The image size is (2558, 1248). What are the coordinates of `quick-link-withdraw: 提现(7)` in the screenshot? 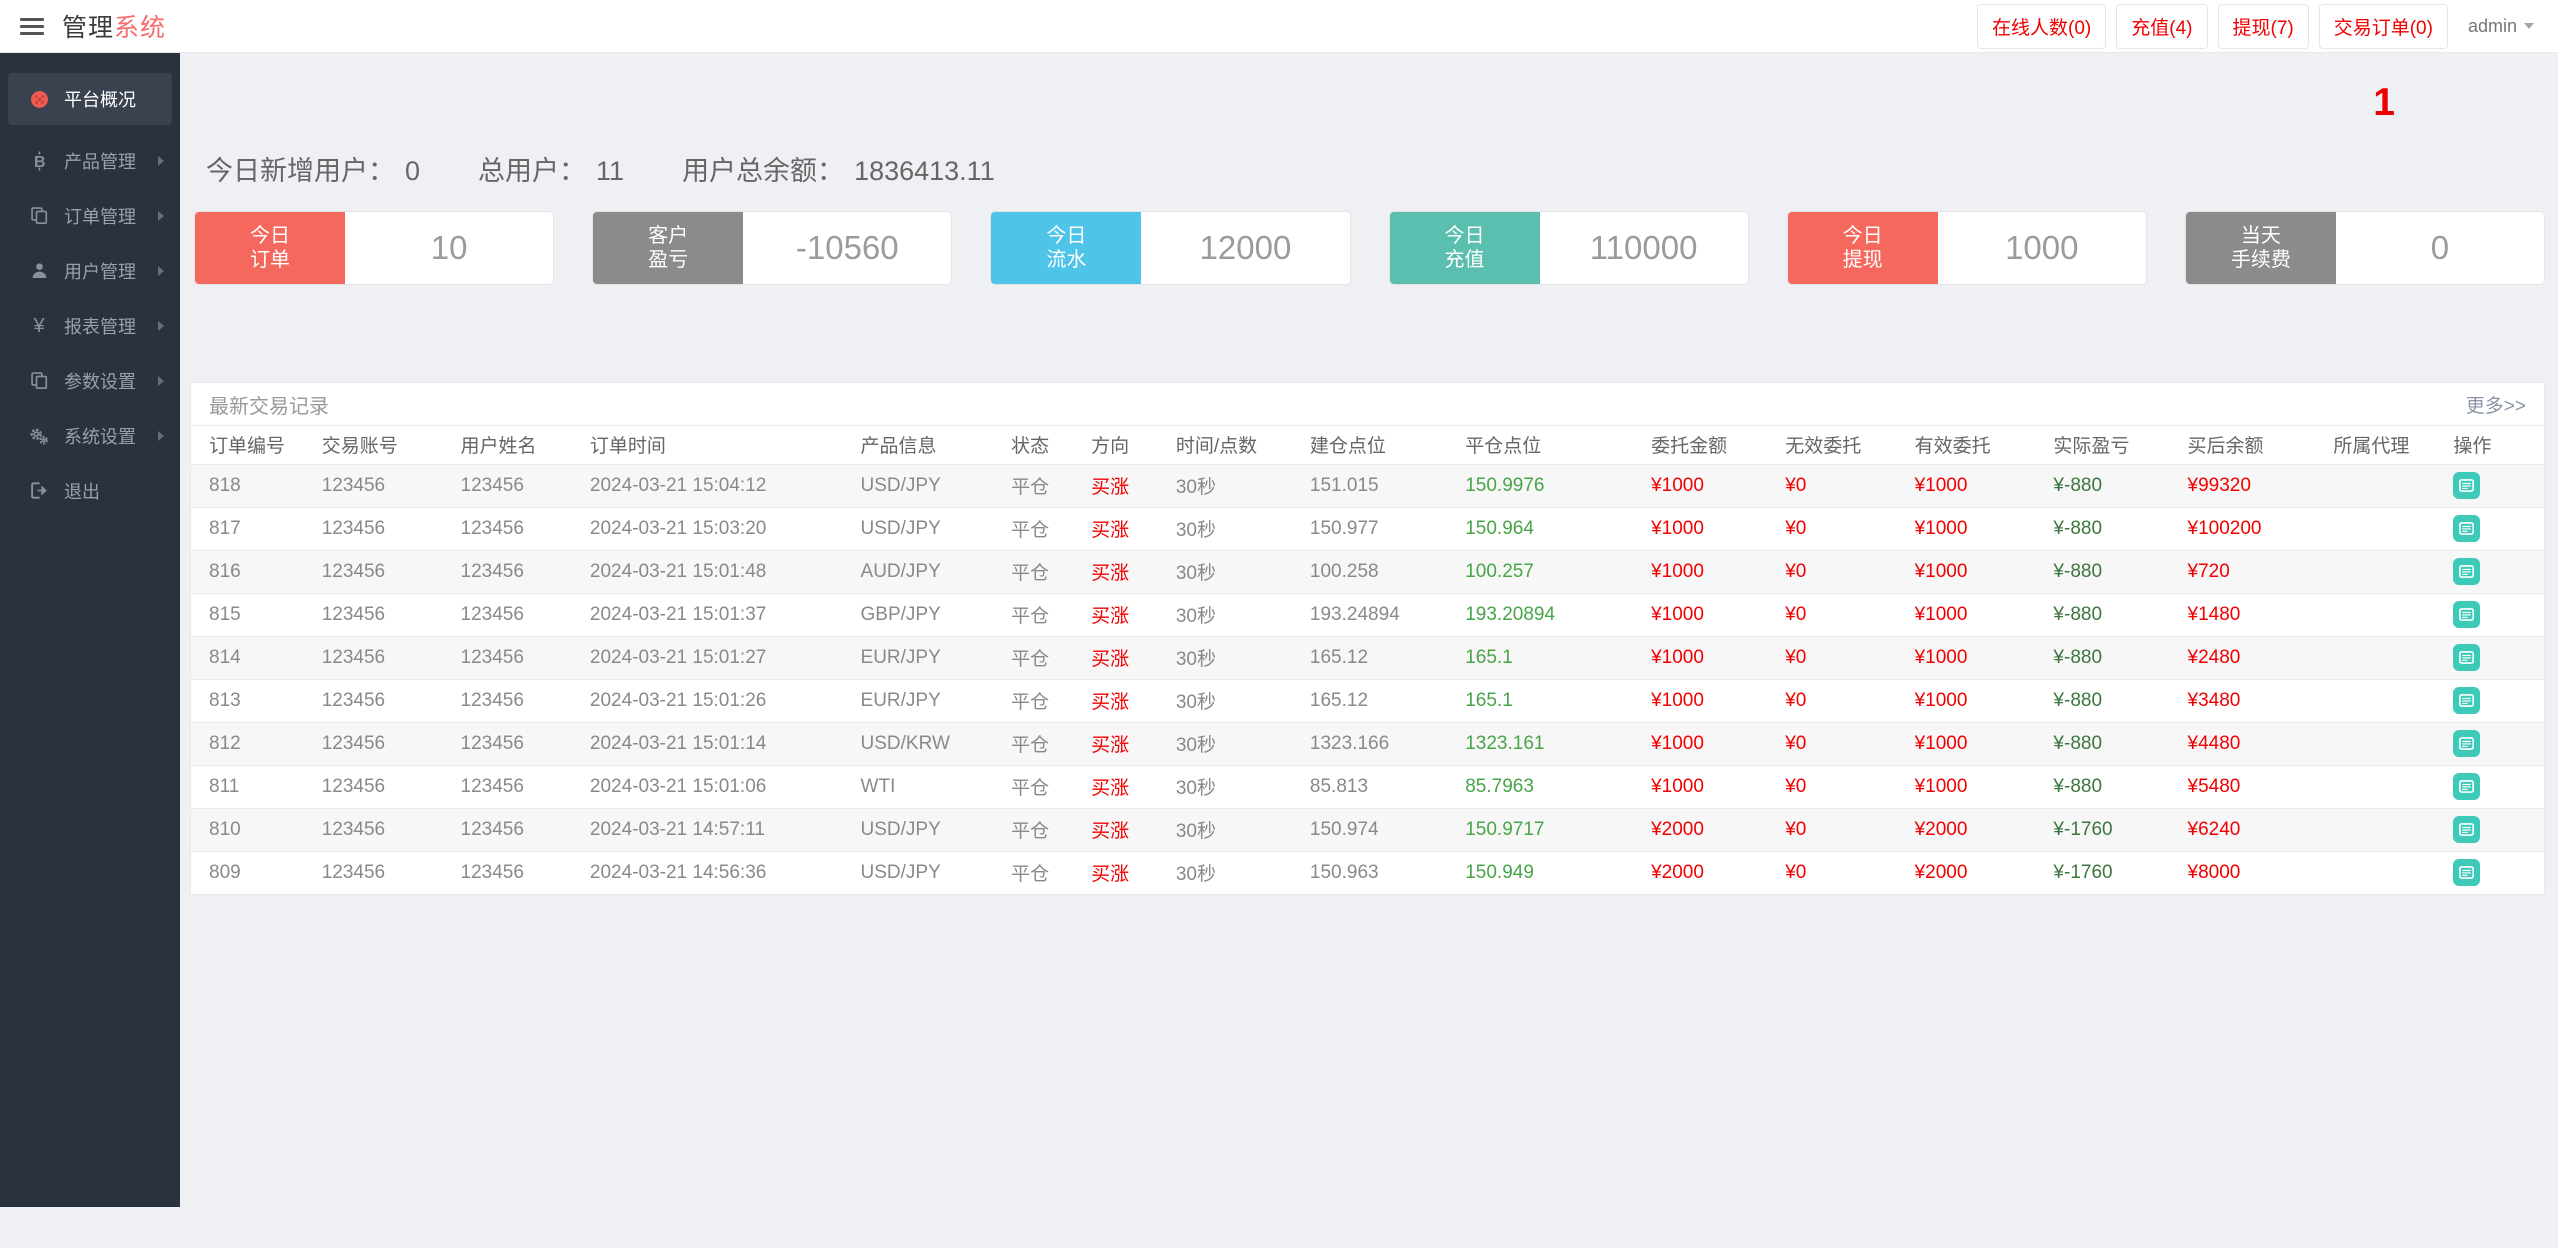 It's located at (2263, 26).